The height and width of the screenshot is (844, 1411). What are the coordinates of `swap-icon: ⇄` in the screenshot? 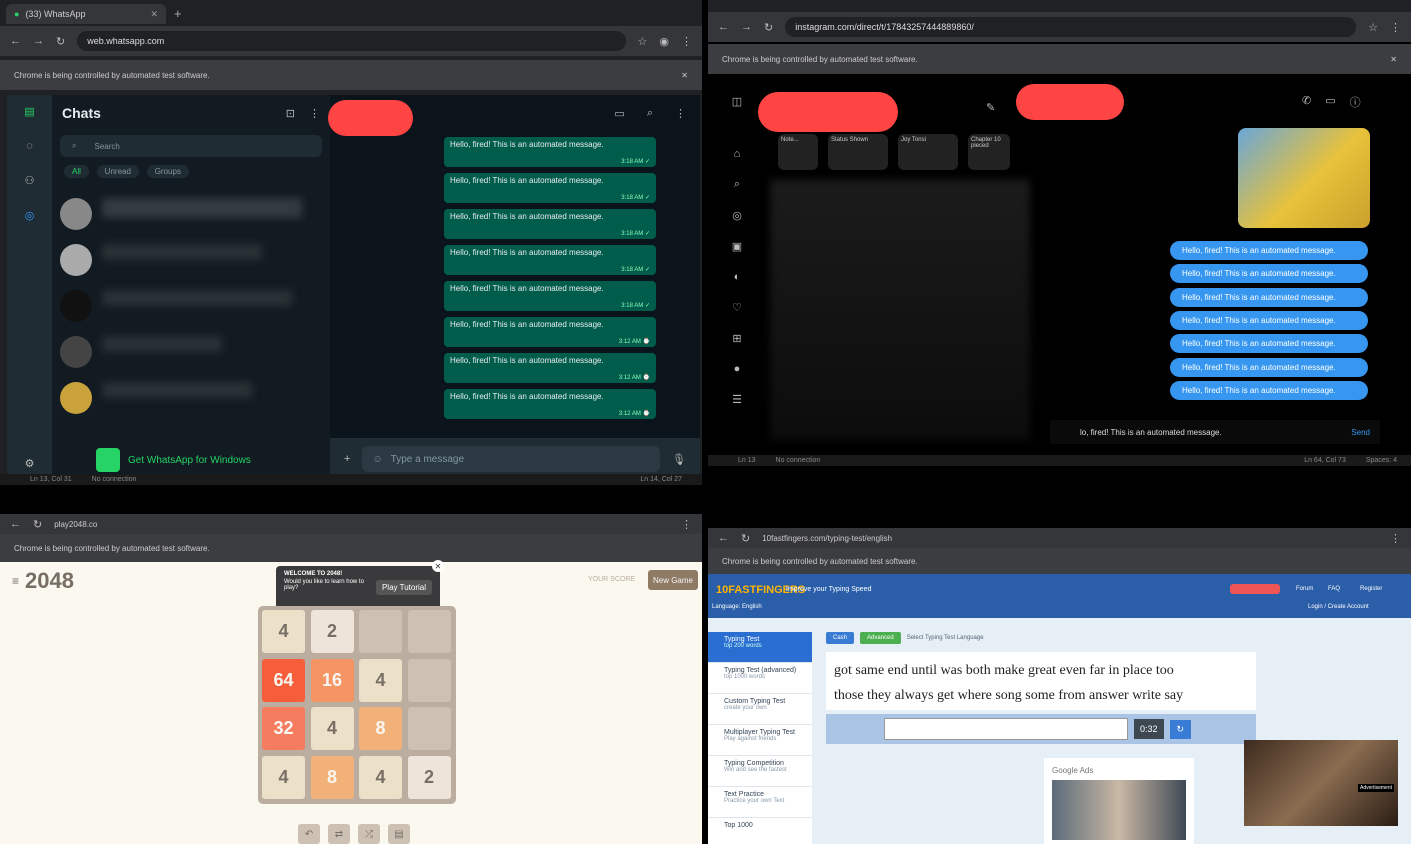 It's located at (339, 834).